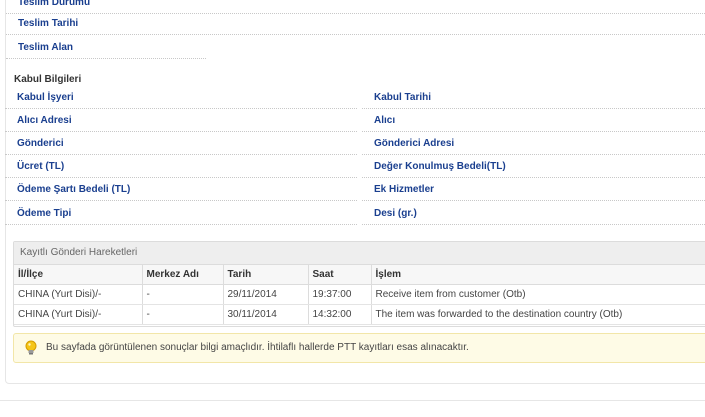 This screenshot has width=705, height=417. I want to click on teslim-durumu-label: Teslim Durumu, so click(54, 4).